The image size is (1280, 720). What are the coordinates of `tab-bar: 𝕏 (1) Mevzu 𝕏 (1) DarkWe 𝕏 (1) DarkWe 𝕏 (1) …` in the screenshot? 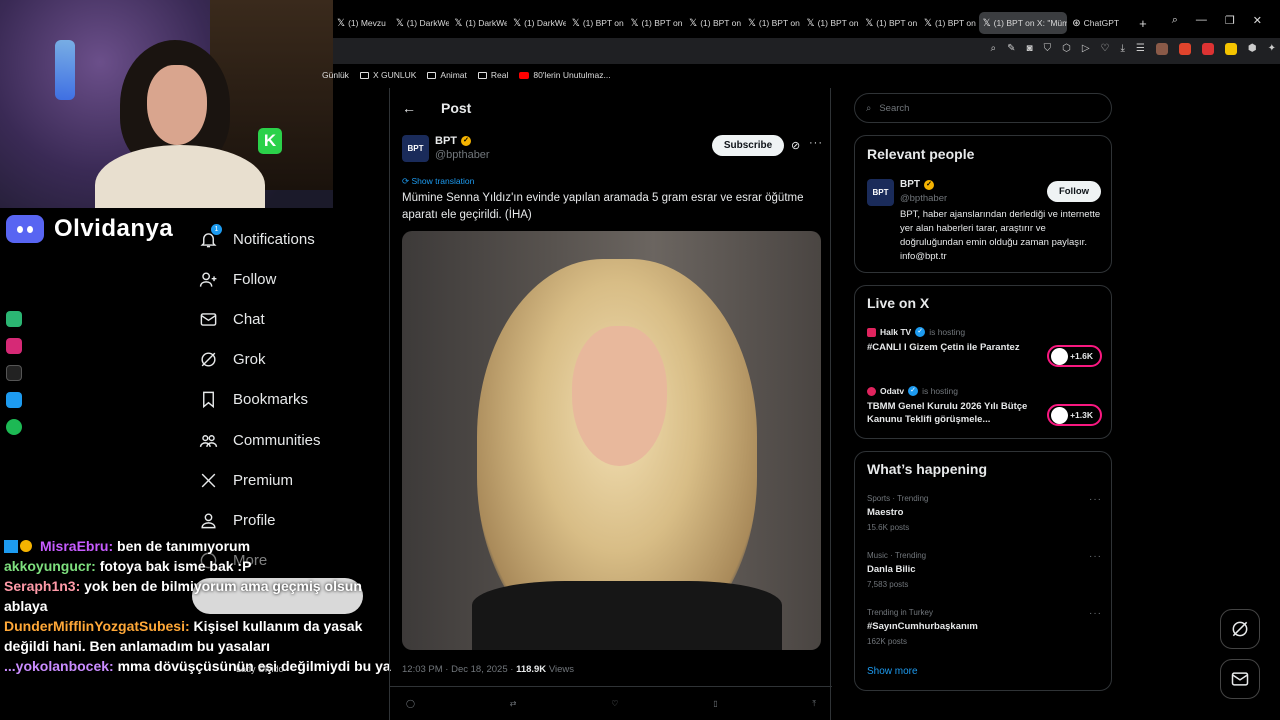 It's located at (806, 23).